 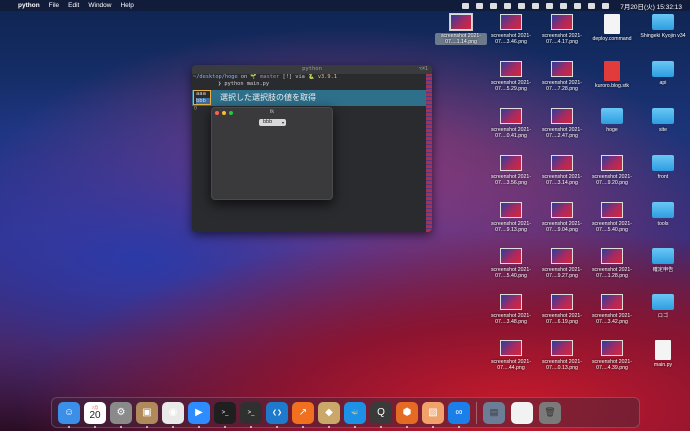 I want to click on desktop-item-label: screenshot 2021-07....1.14.png, so click(x=461, y=39).